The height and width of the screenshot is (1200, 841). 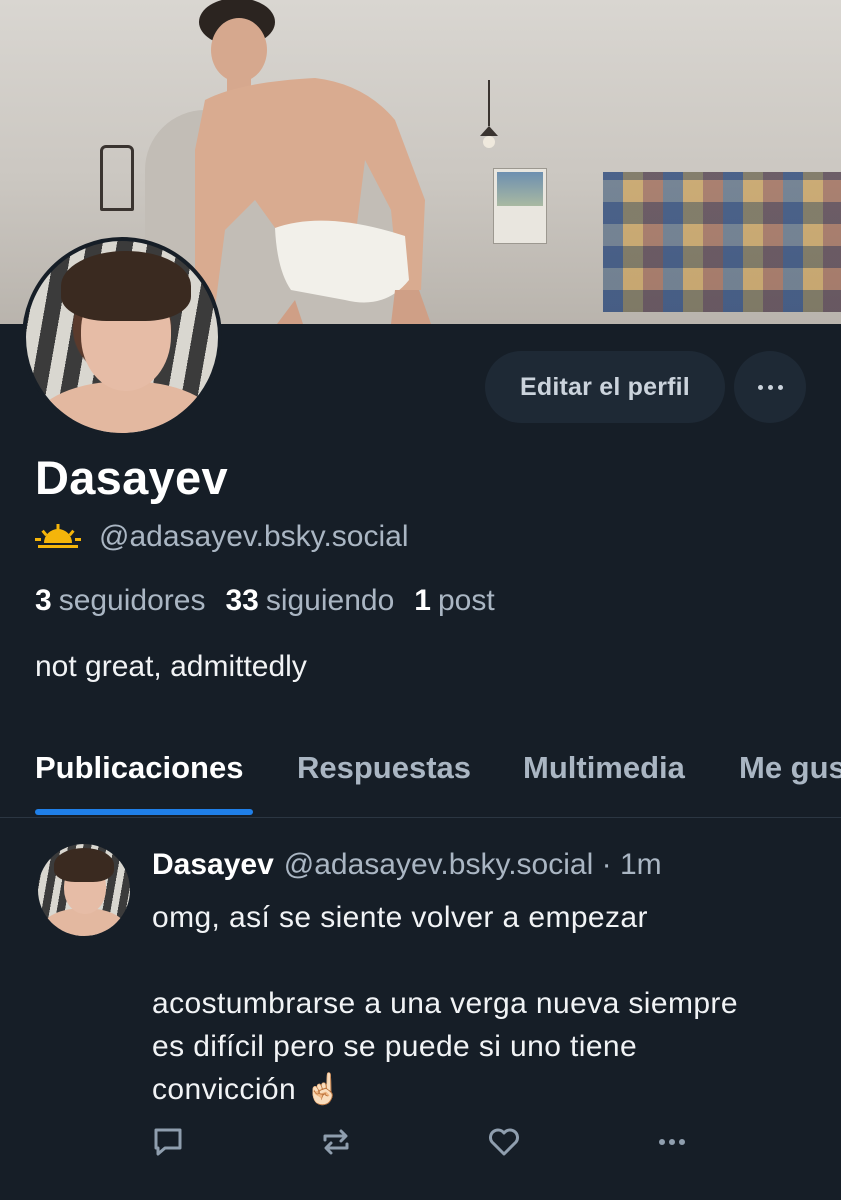 What do you see at coordinates (438, 864) in the screenshot?
I see `post-author-handle: @adasayev.bsky.social` at bounding box center [438, 864].